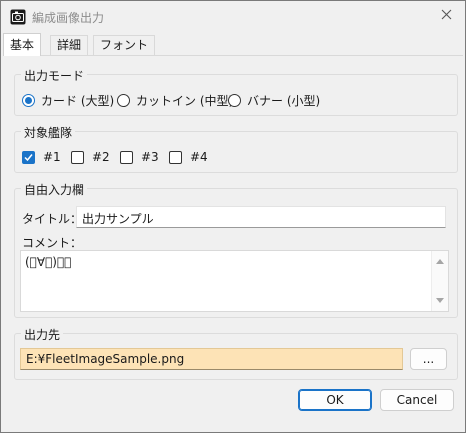  What do you see at coordinates (18, 17) in the screenshot?
I see `camera-icon` at bounding box center [18, 17].